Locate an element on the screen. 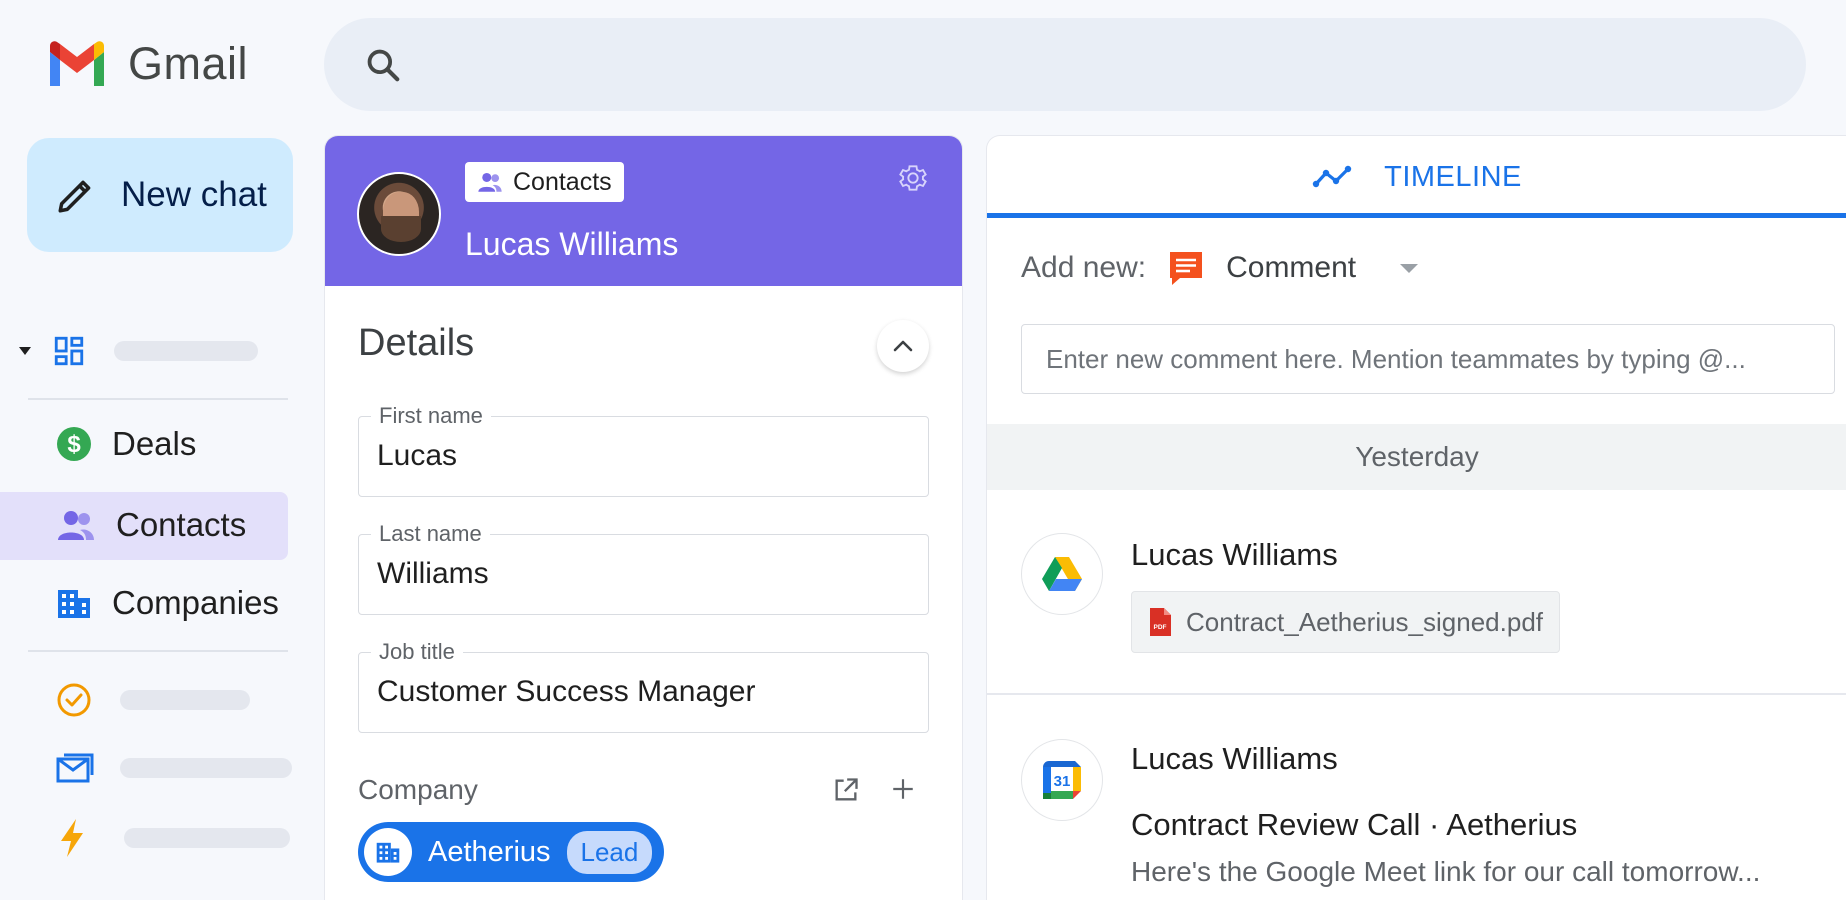 The width and height of the screenshot is (1846, 900). dashboard-placeholder is located at coordinates (186, 351).